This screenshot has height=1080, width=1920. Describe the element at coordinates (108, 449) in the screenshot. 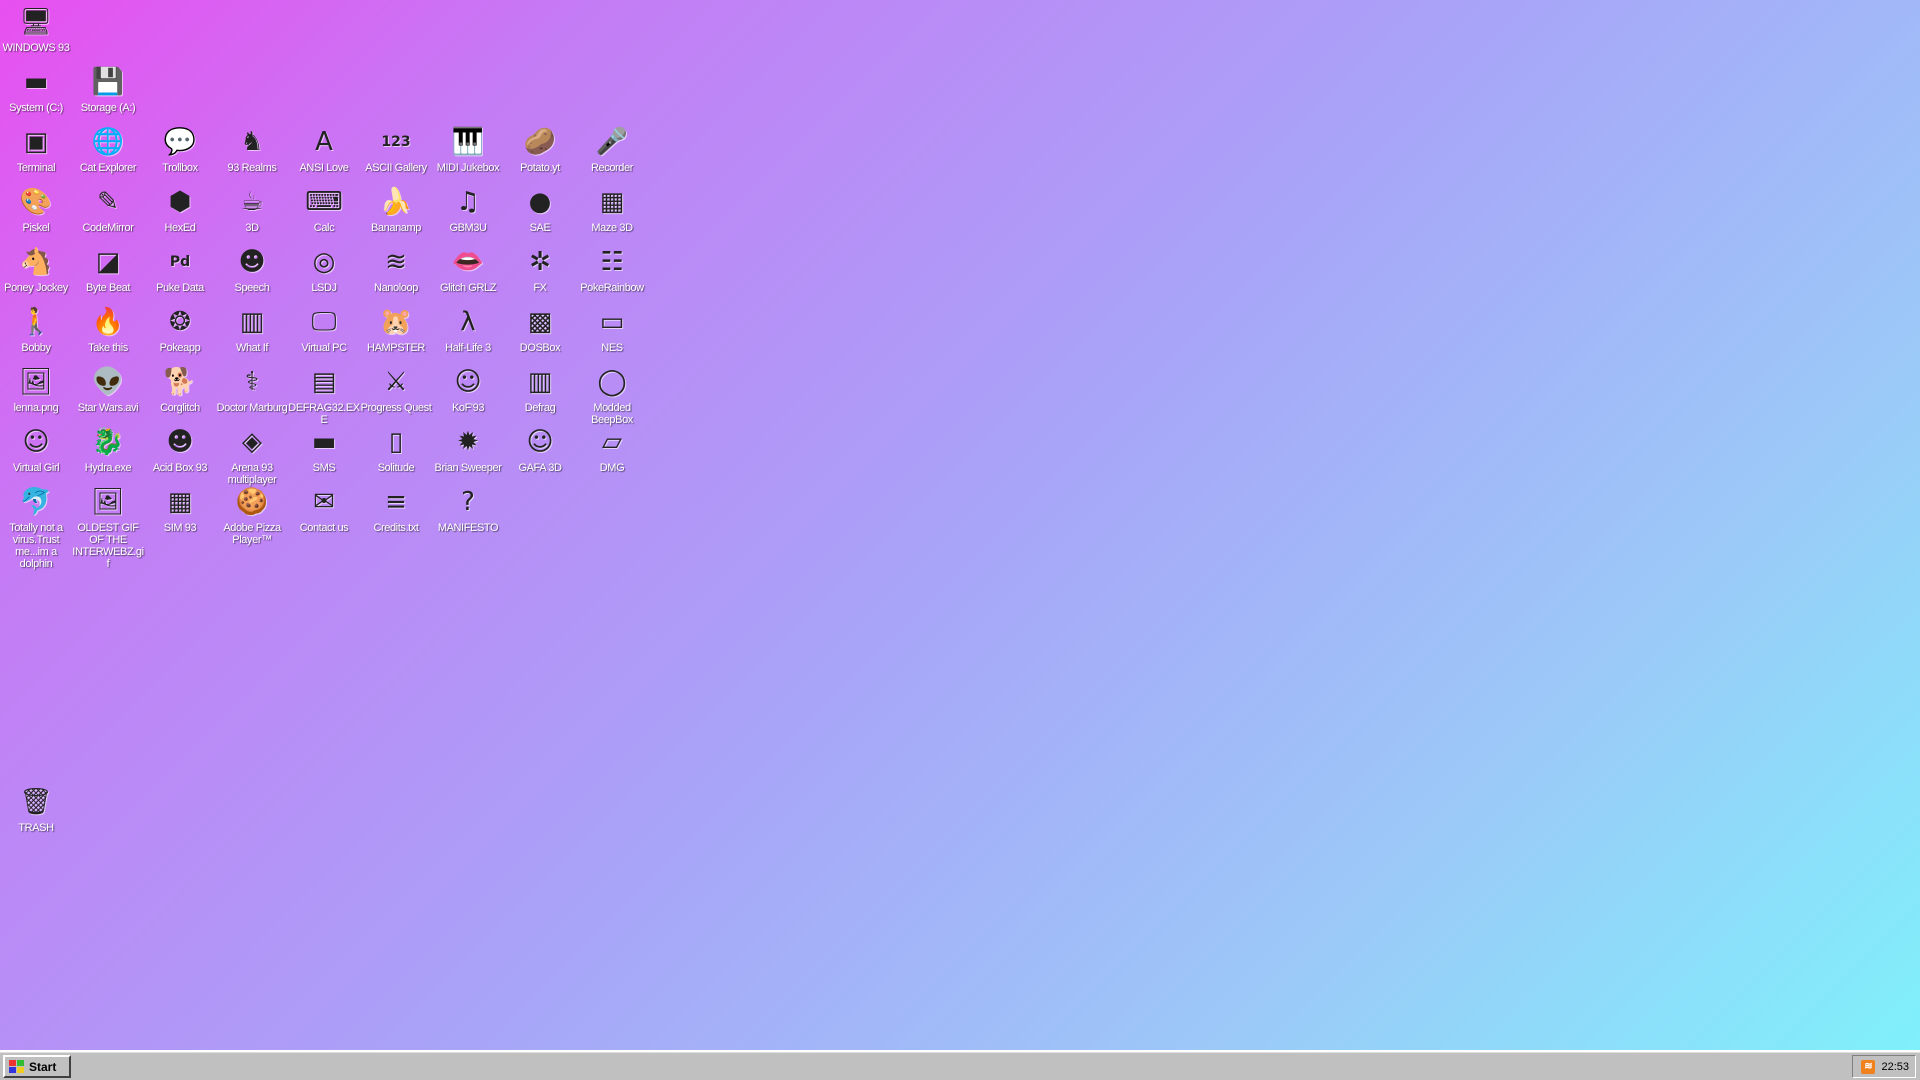

I see `desktop-icon: 🐉 Hydra.exe` at that location.